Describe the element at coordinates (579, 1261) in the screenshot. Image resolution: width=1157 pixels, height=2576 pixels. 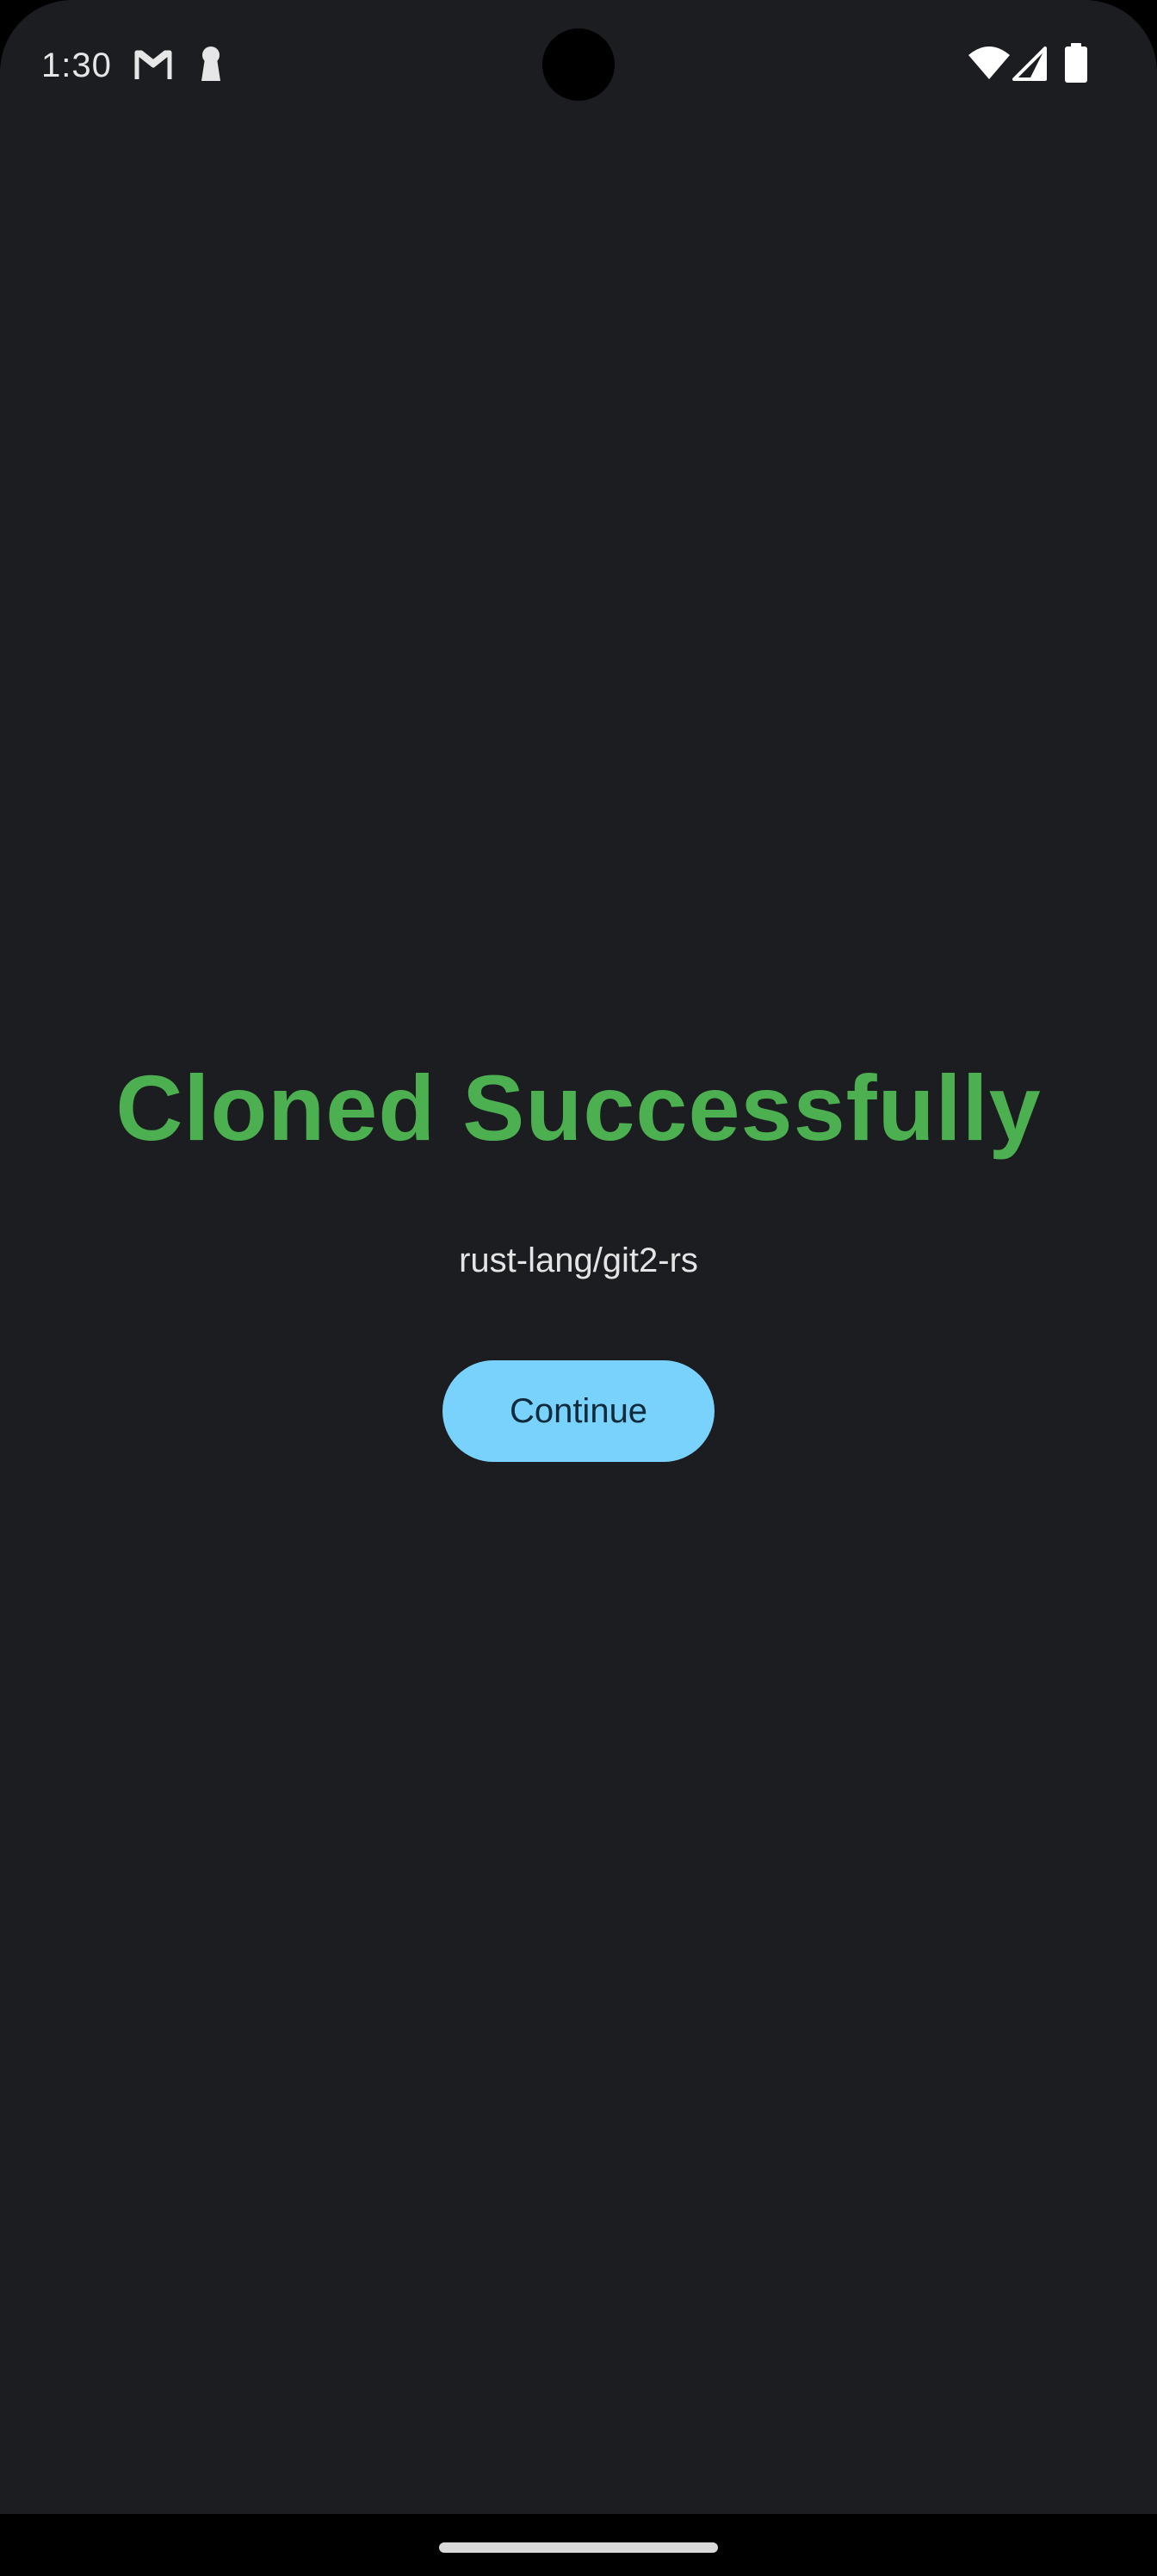
I see `repository-name: rust-lang/git2-rs` at that location.